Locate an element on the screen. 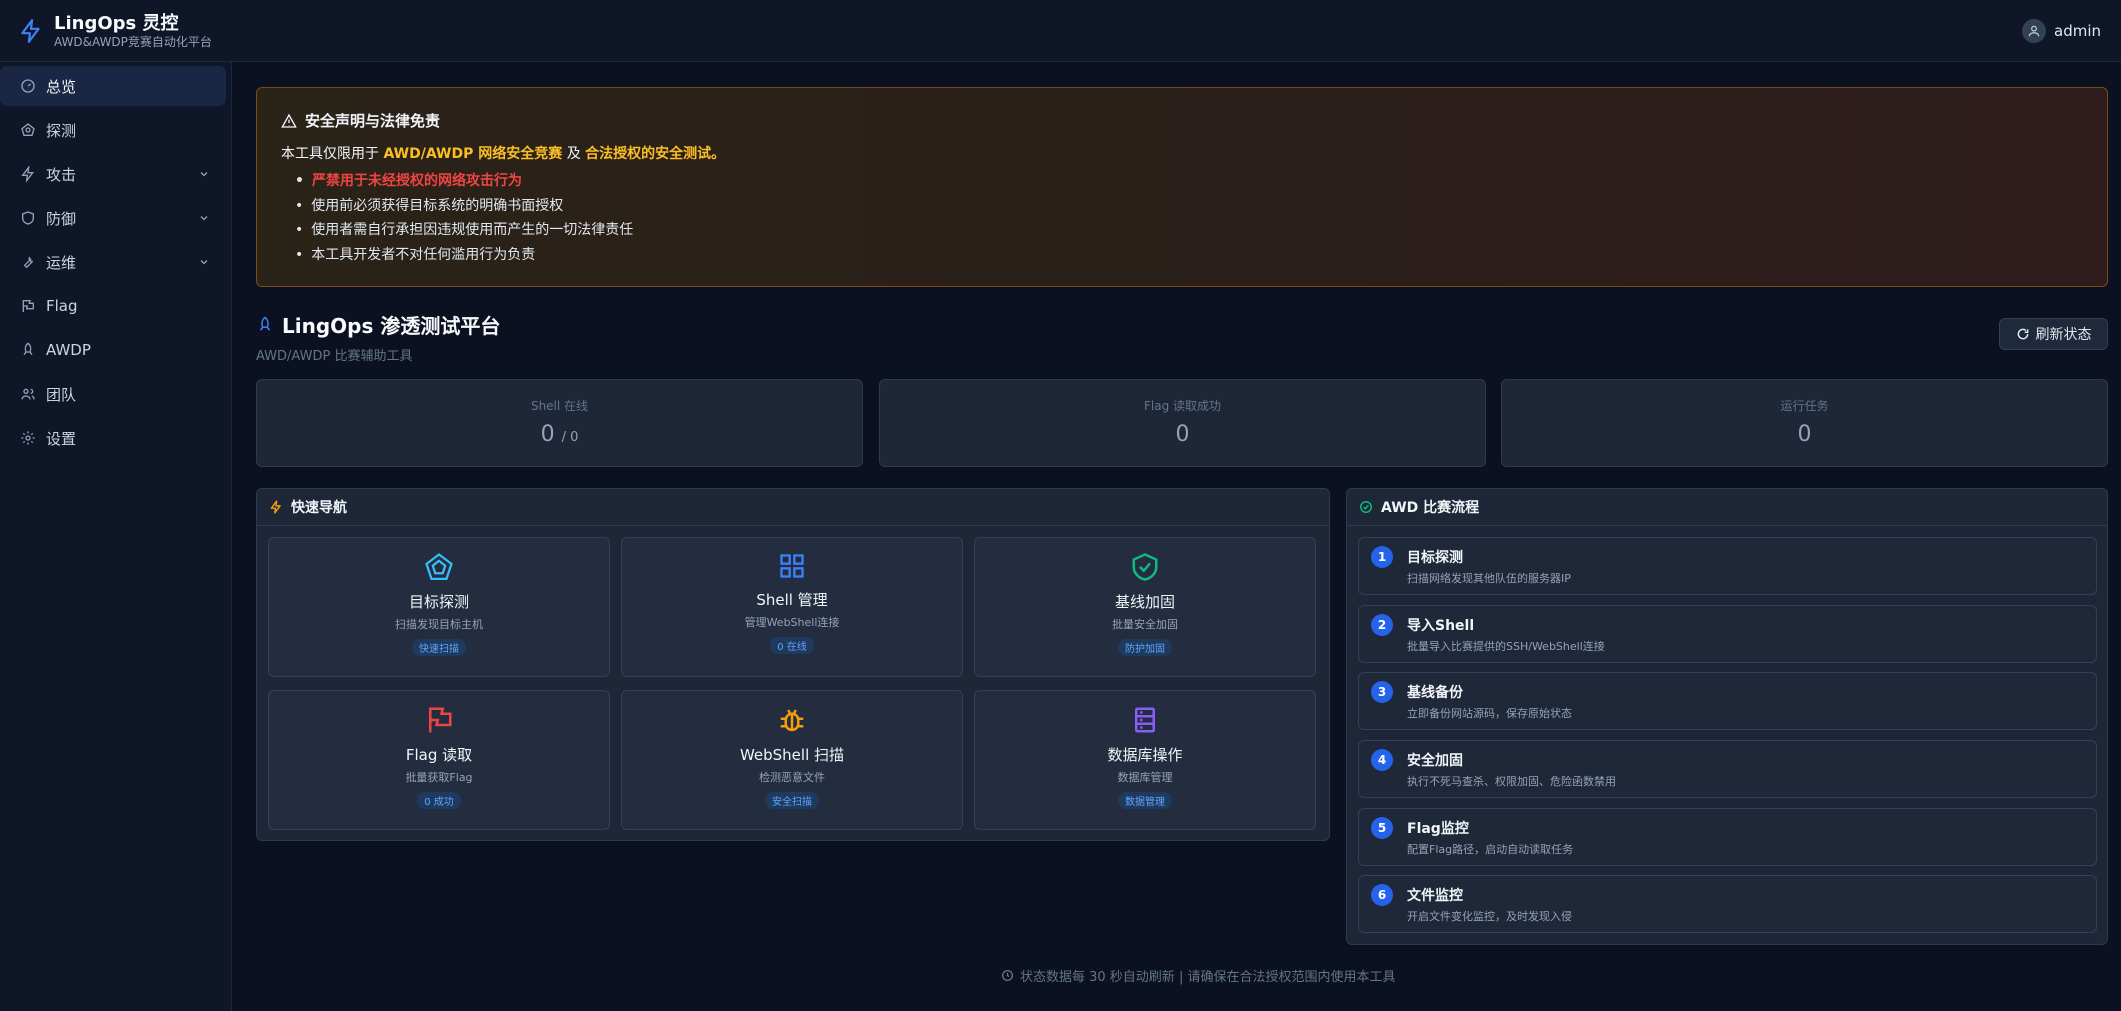 This screenshot has width=2121, height=1011. awd-flow-title: AWD 比赛流程 is located at coordinates (1430, 508).